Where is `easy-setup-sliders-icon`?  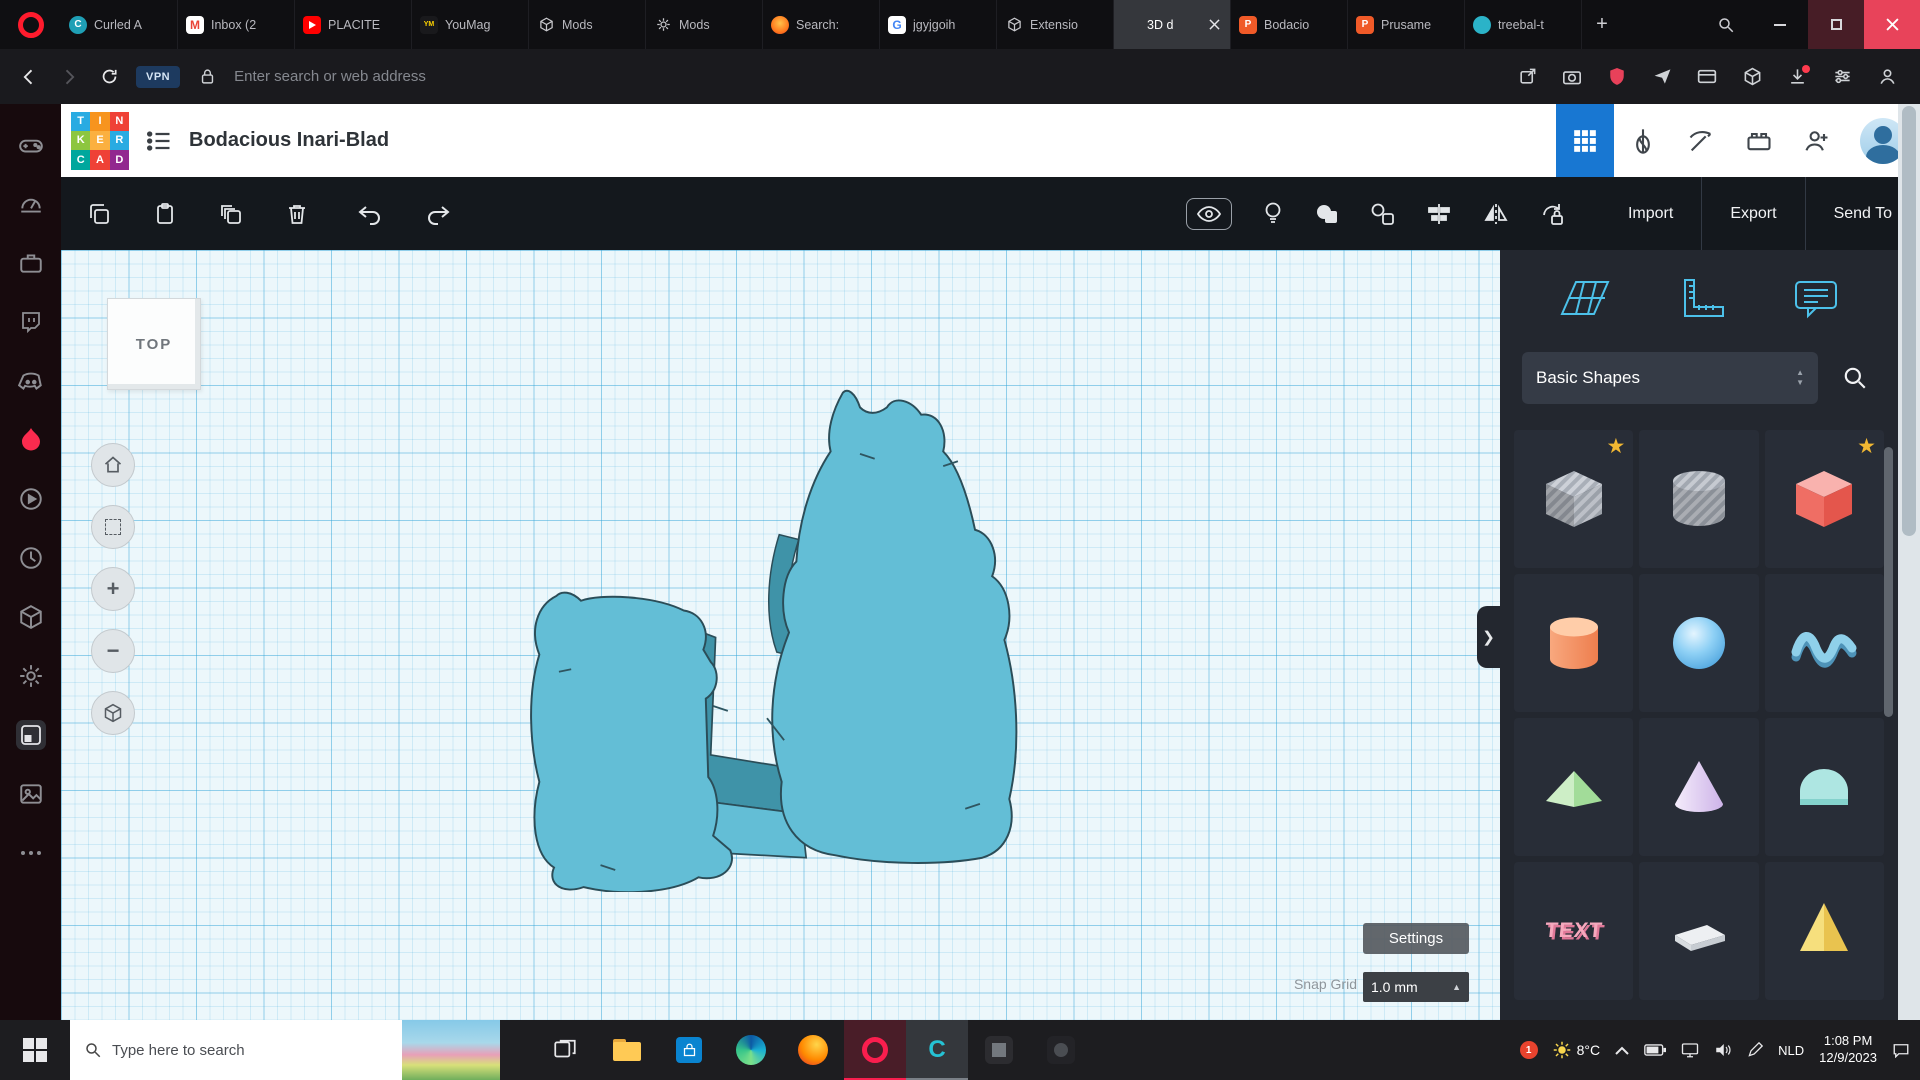
easy-setup-sliders-icon is located at coordinates (1842, 77).